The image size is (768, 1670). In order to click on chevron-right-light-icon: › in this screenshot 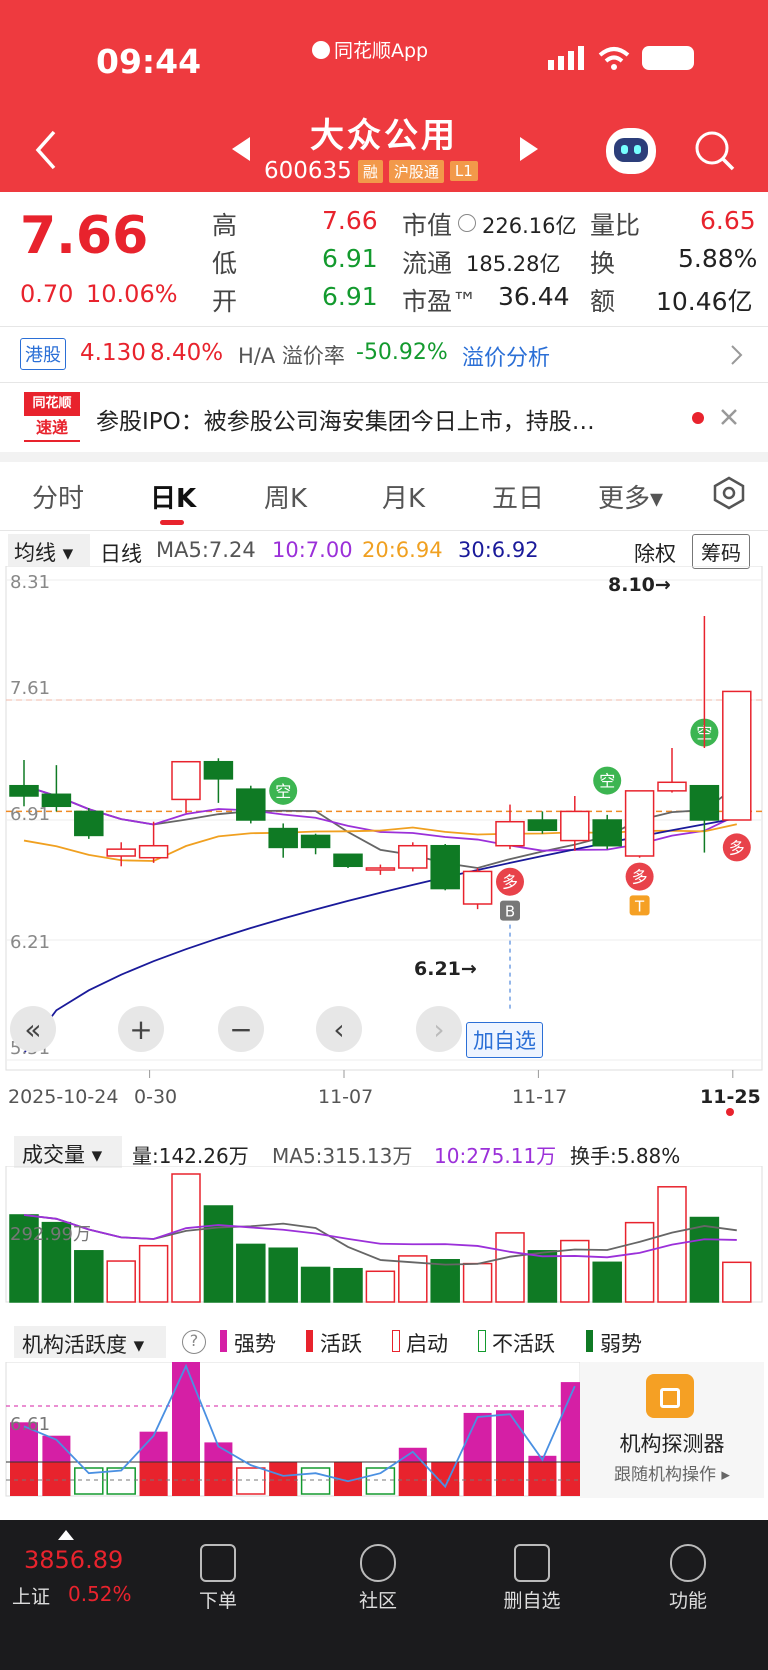, I will do `click(439, 1029)`.